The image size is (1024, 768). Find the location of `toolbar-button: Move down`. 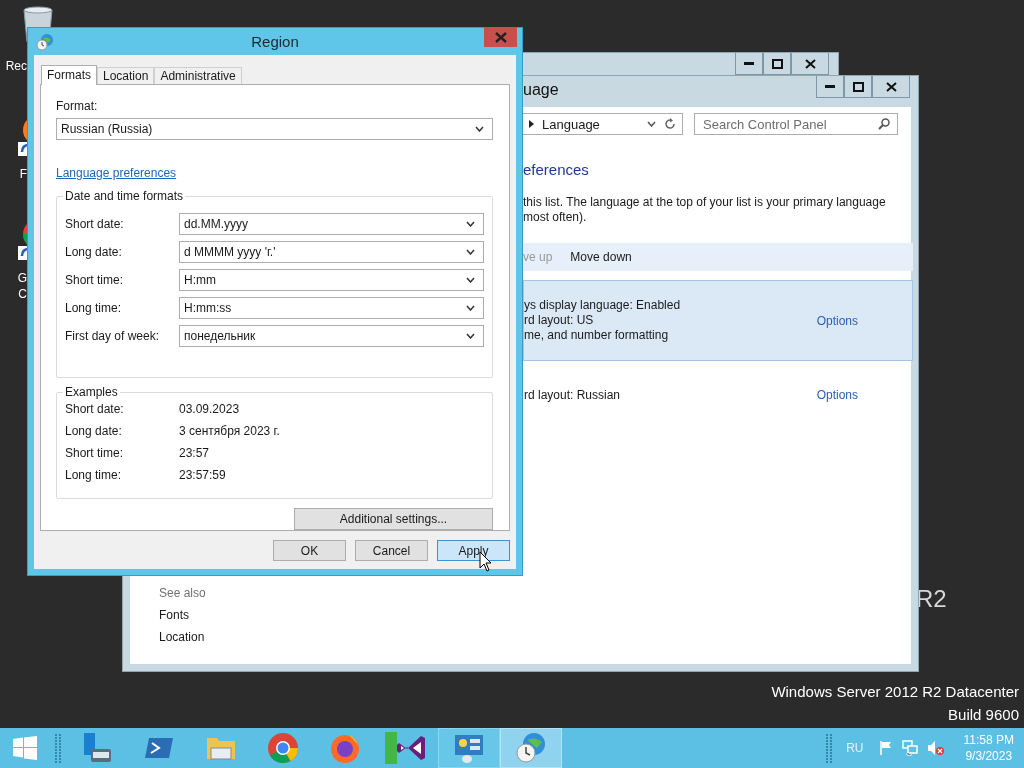

toolbar-button: Move down is located at coordinates (601, 257).